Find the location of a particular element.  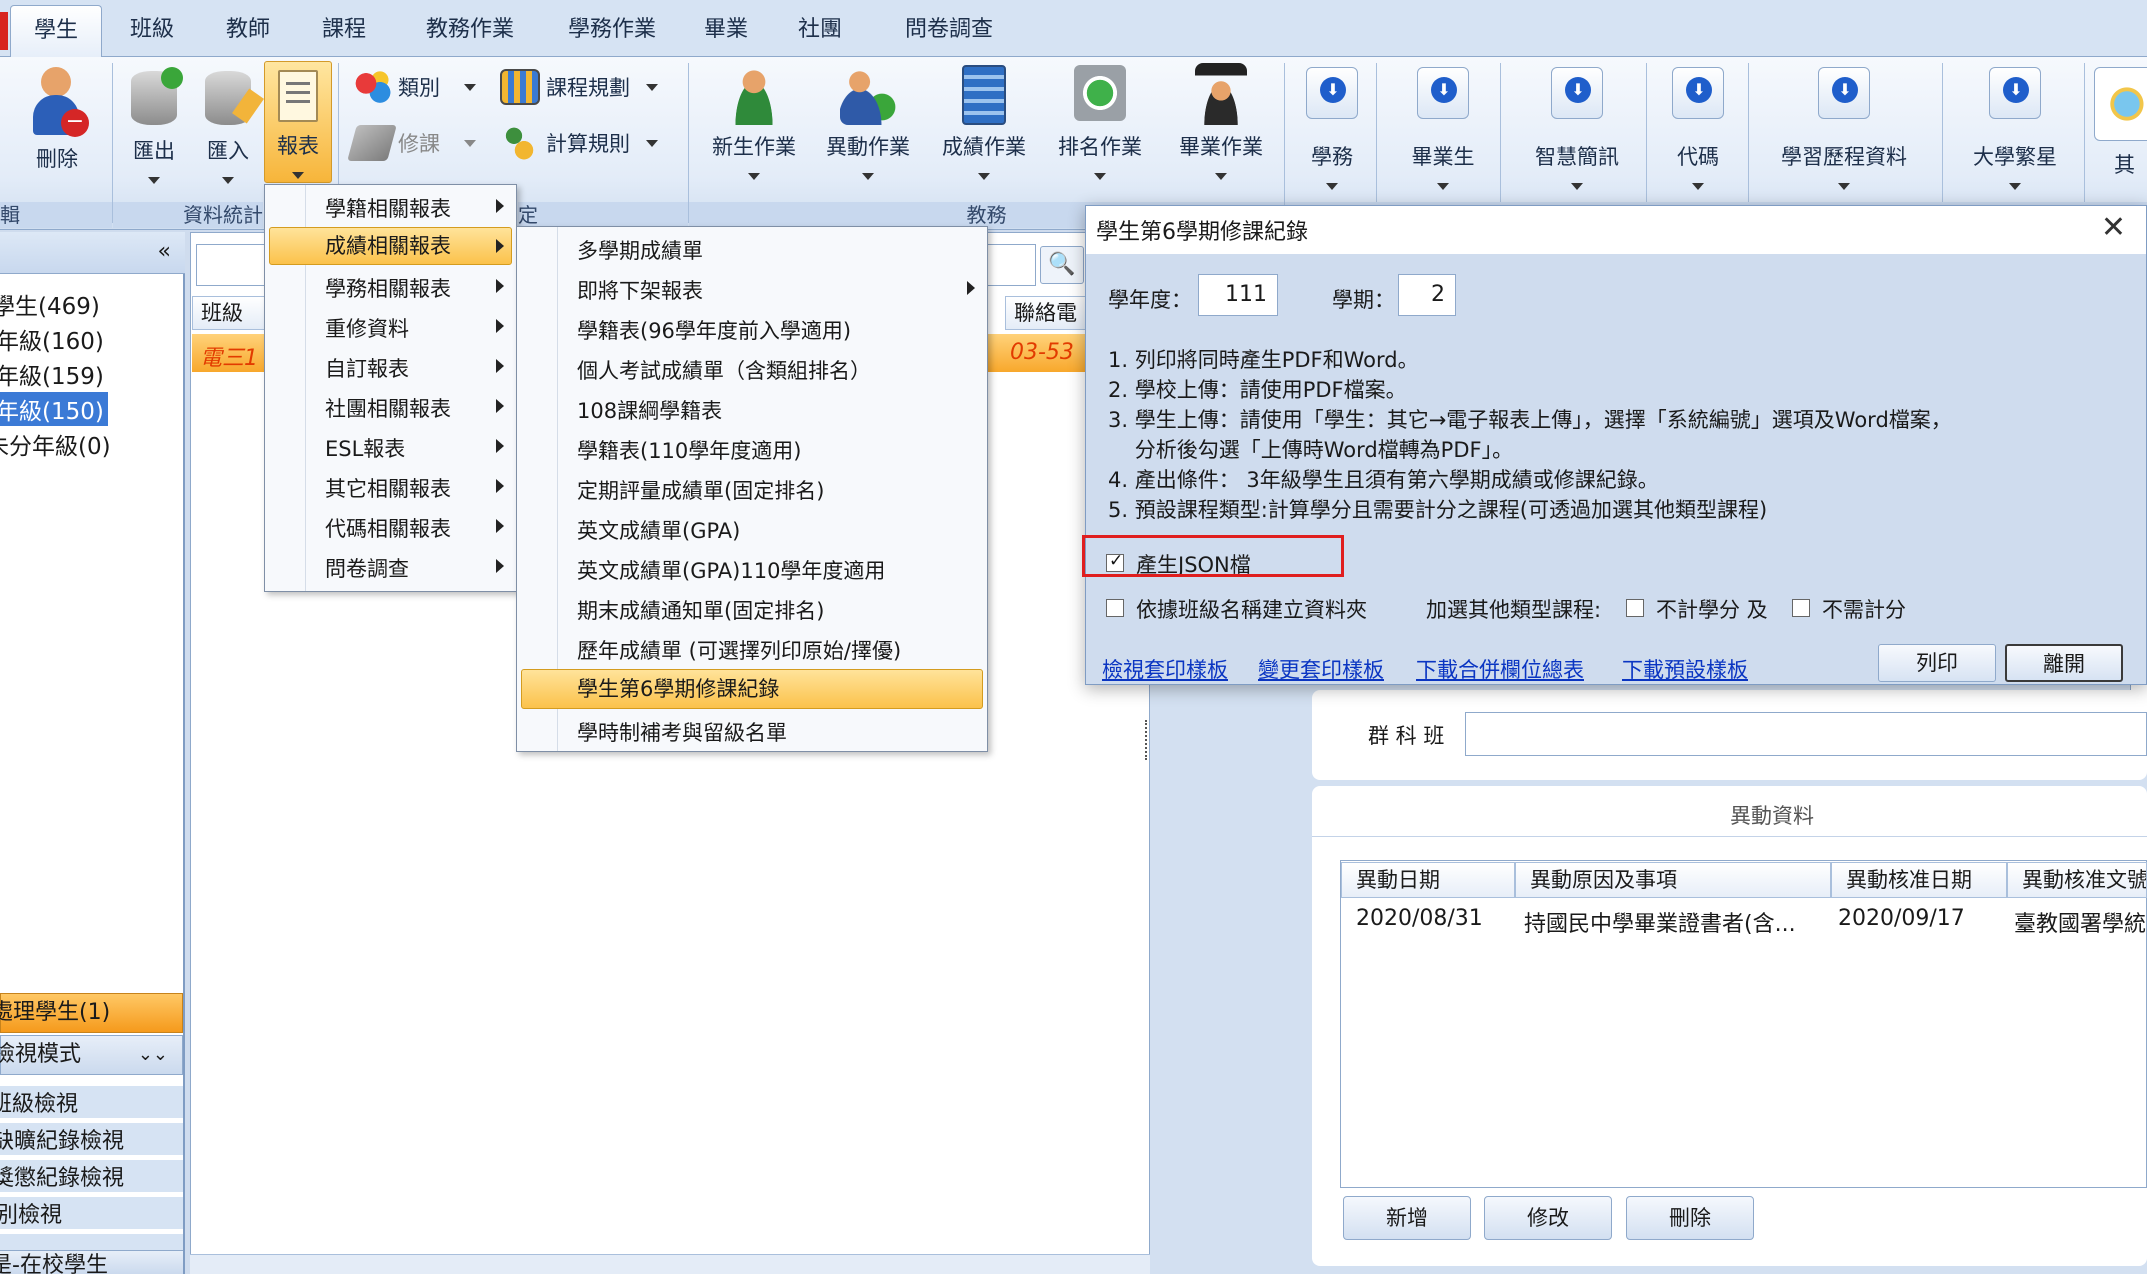

graduation-button: 畢業作業 is located at coordinates (1221, 124).